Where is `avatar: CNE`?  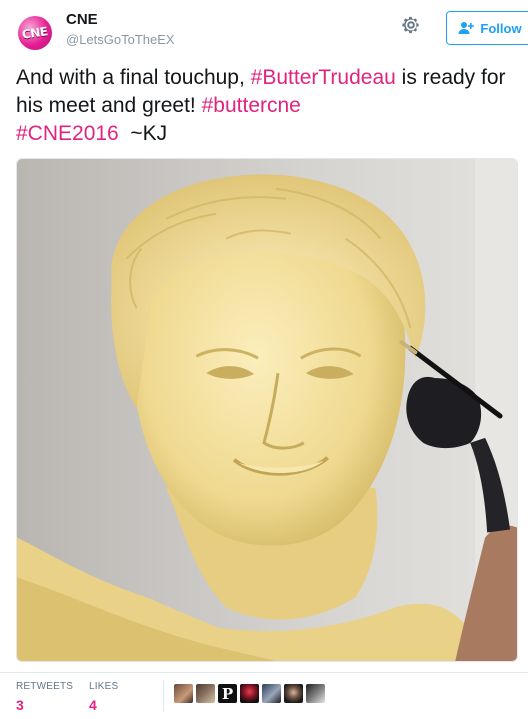
avatar: CNE is located at coordinates (35, 33).